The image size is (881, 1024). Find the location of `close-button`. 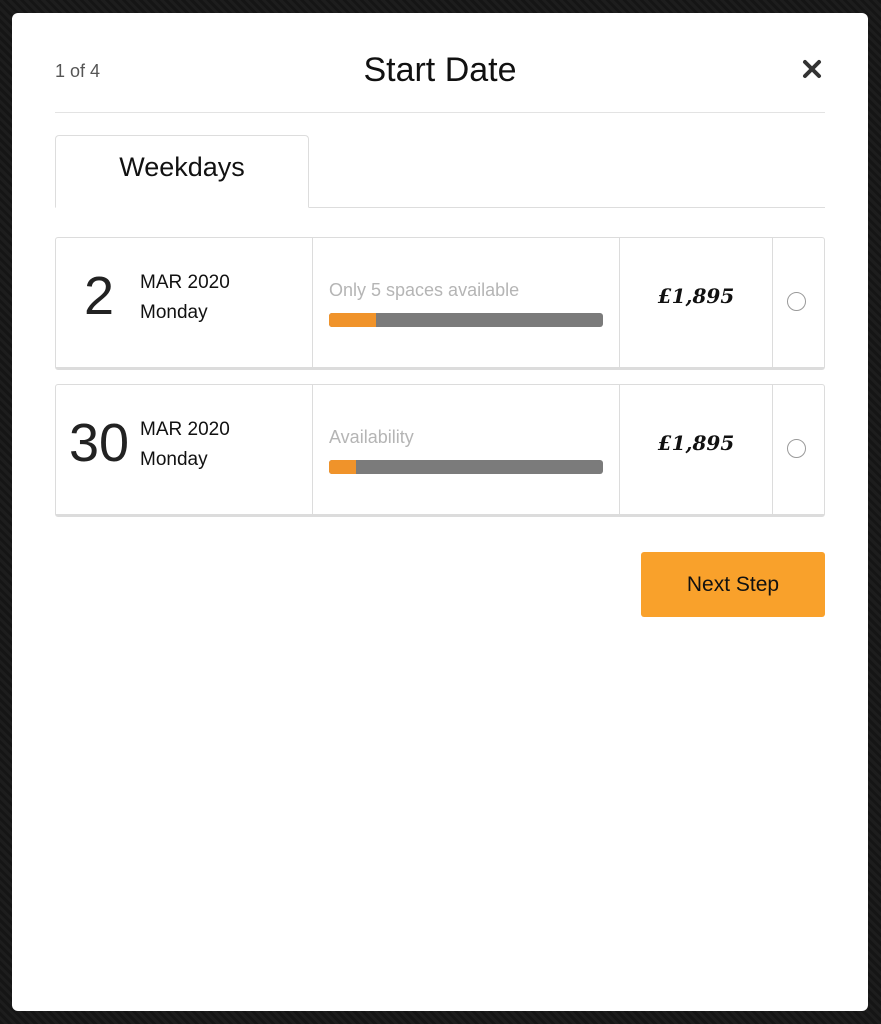

close-button is located at coordinates (812, 69).